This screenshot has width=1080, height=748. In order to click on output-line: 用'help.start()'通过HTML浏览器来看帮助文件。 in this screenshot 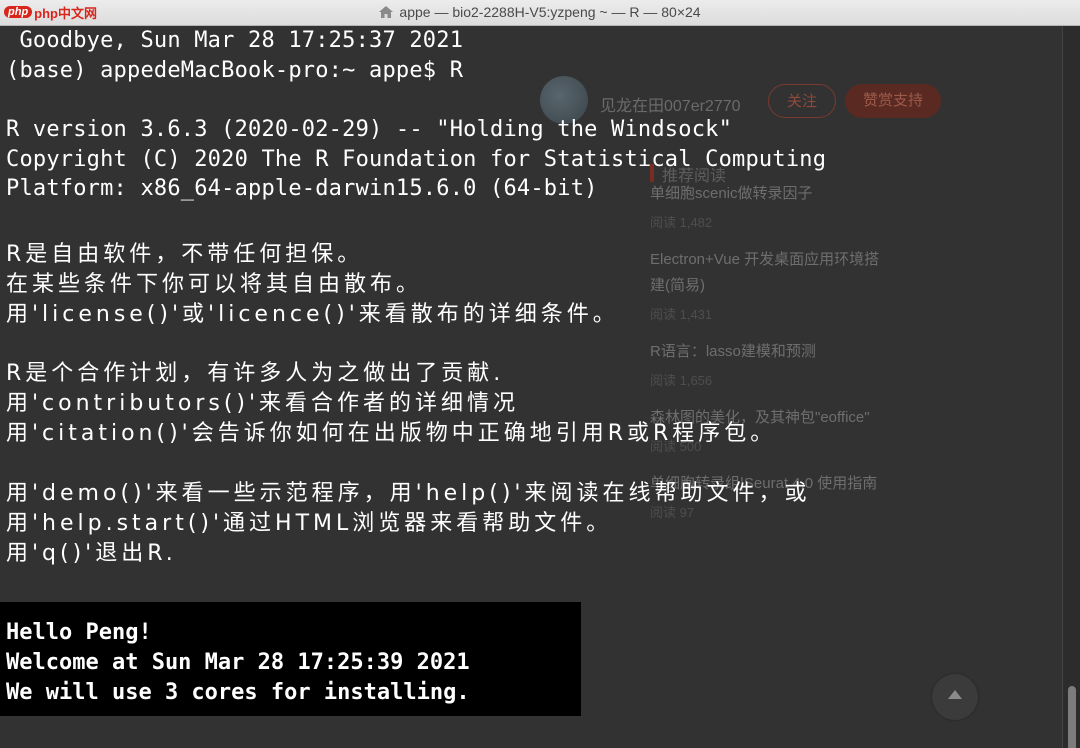, I will do `click(309, 523)`.